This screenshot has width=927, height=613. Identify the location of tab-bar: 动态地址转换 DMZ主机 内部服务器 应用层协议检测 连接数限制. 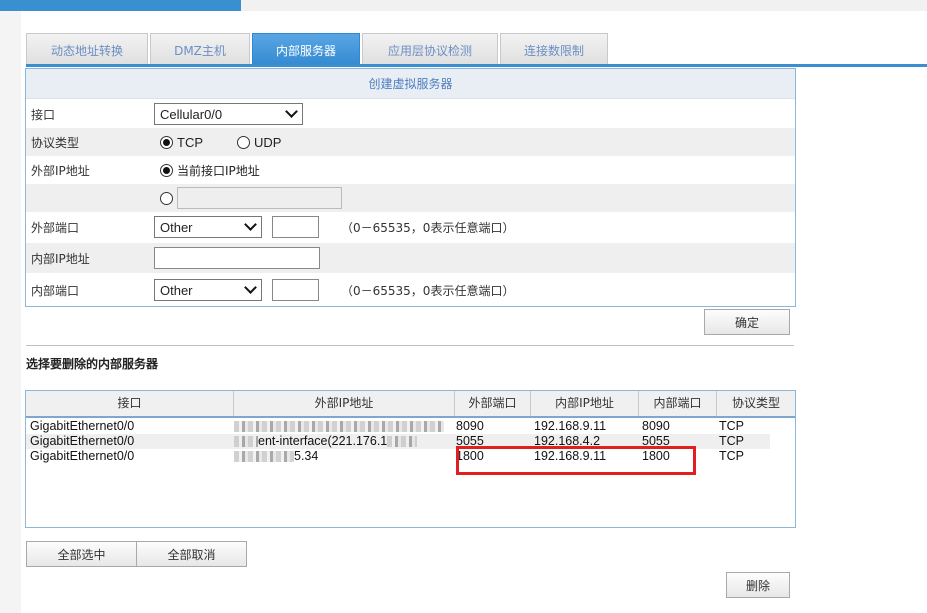
(318, 50).